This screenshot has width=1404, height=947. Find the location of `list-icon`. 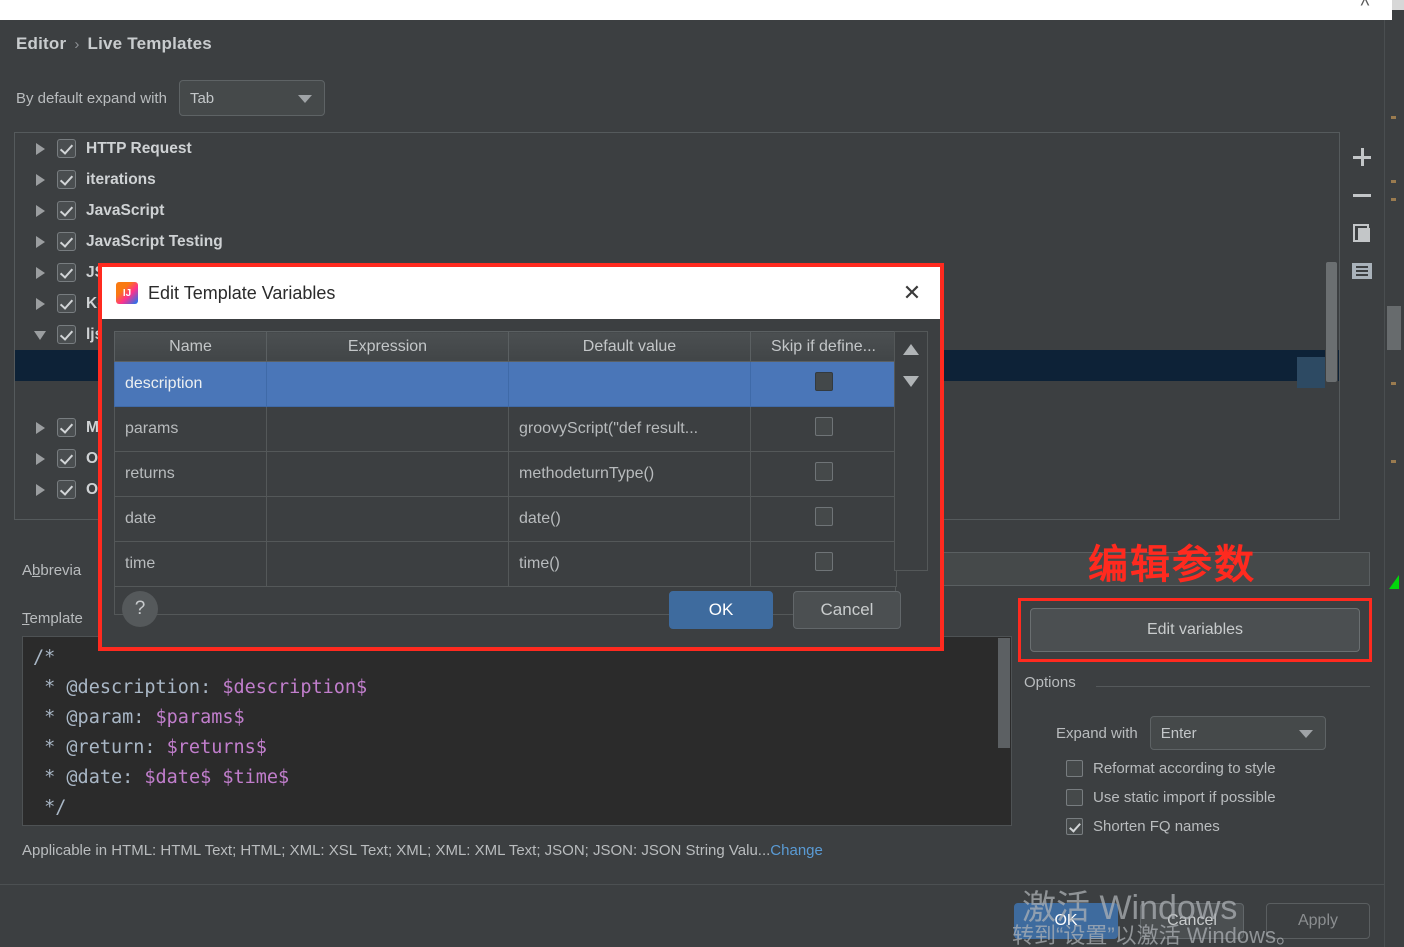

list-icon is located at coordinates (1362, 271).